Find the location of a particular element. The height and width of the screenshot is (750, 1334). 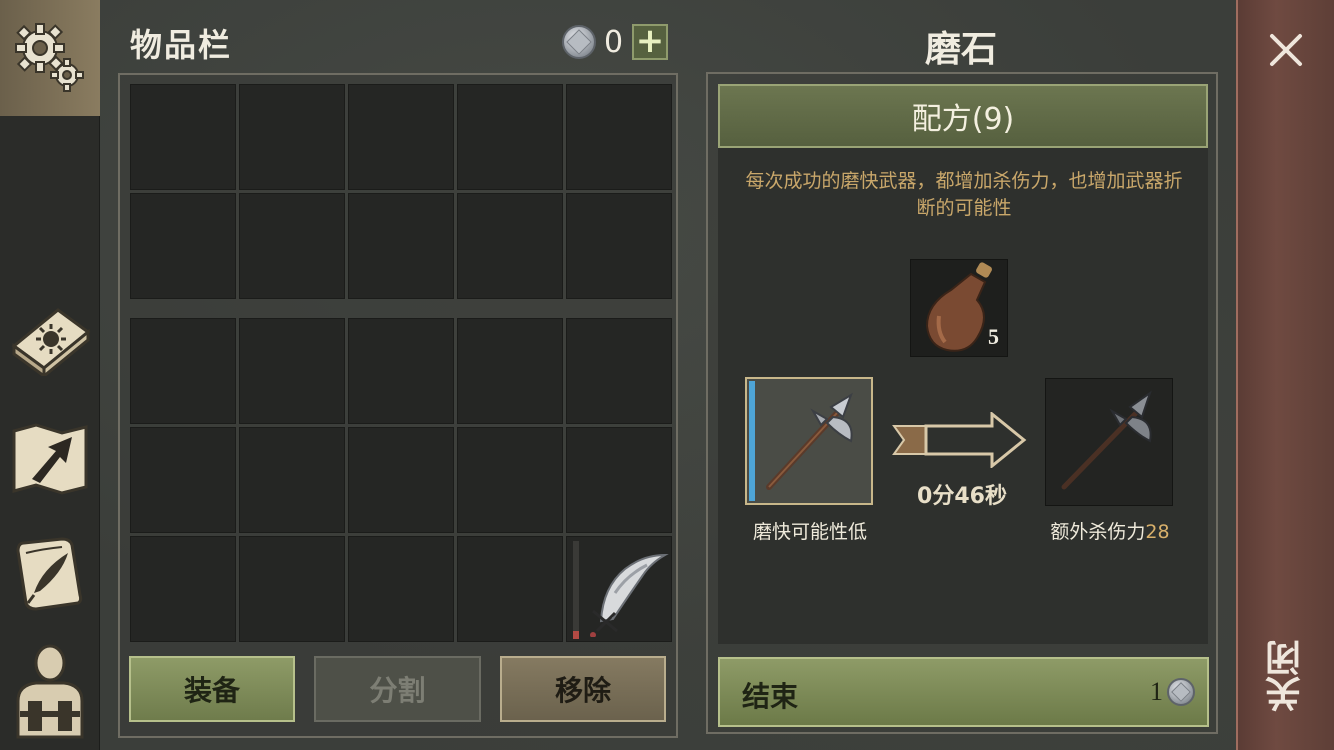

progress-arrow is located at coordinates (960, 441).